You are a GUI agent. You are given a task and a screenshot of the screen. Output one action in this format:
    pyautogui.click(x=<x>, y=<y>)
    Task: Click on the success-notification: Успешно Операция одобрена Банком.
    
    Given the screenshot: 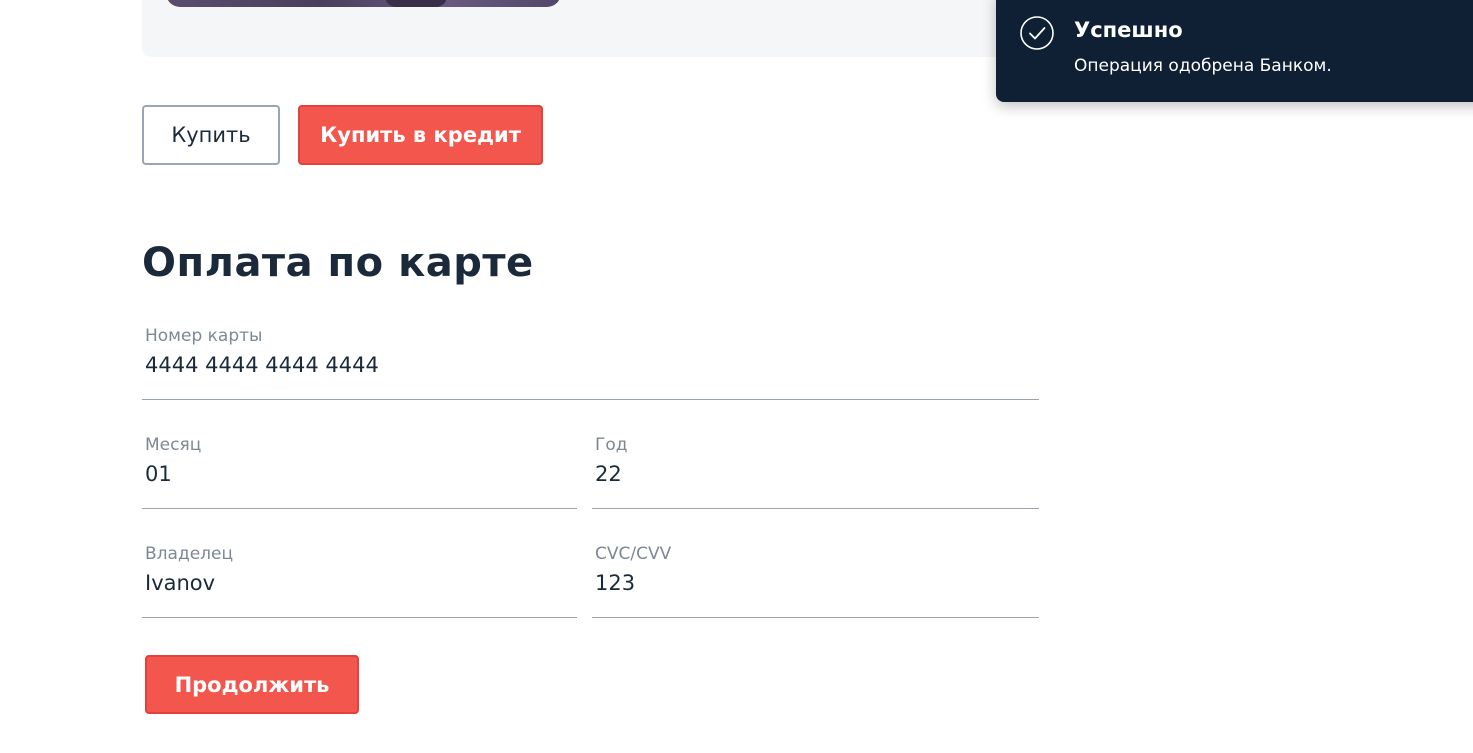 What is the action you would take?
    pyautogui.click(x=1234, y=51)
    